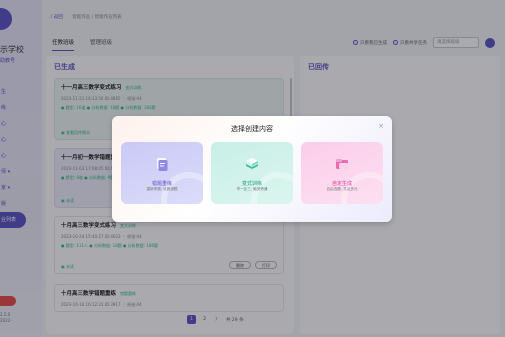 This screenshot has width=505, height=337. What do you see at coordinates (162, 164) in the screenshot?
I see `document-stack-icon` at bounding box center [162, 164].